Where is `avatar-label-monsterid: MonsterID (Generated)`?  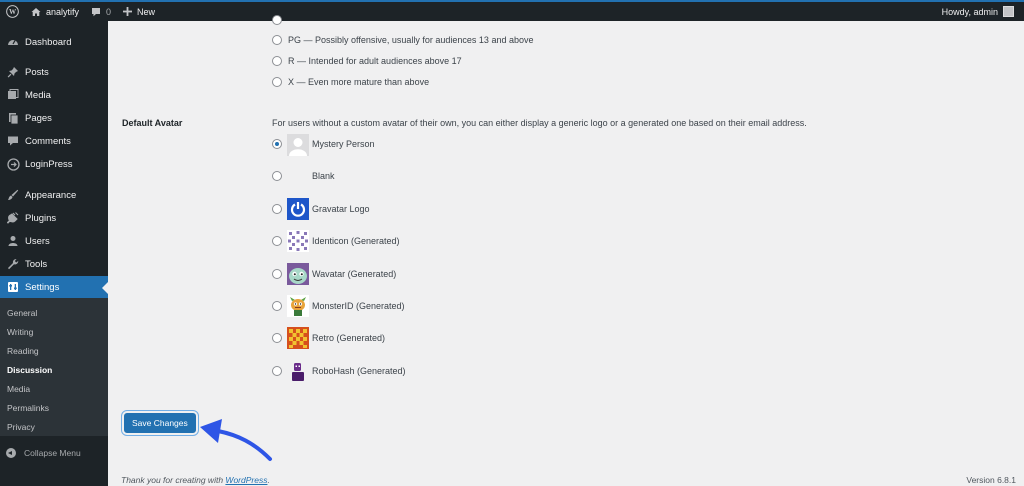
avatar-label-monsterid: MonsterID (Generated) is located at coordinates (358, 306).